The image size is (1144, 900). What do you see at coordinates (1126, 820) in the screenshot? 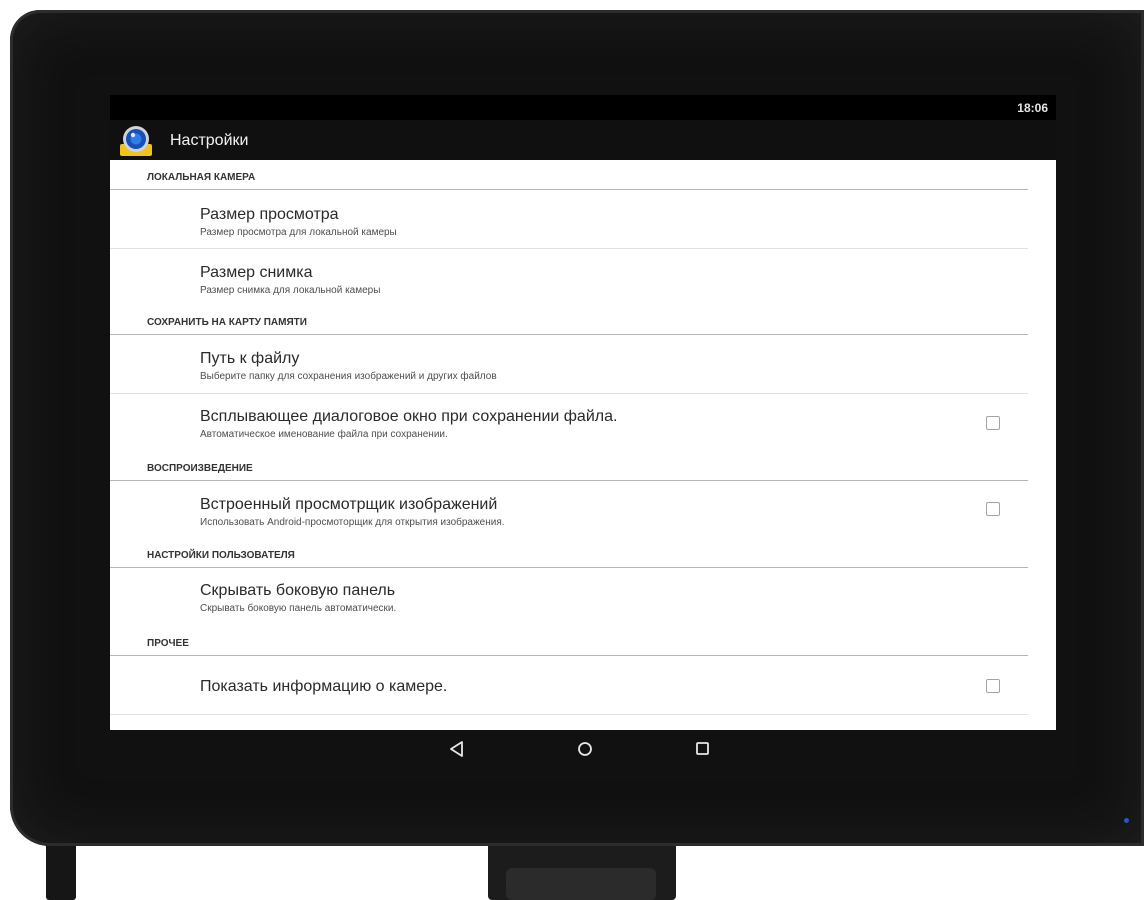
I see `status-led` at bounding box center [1126, 820].